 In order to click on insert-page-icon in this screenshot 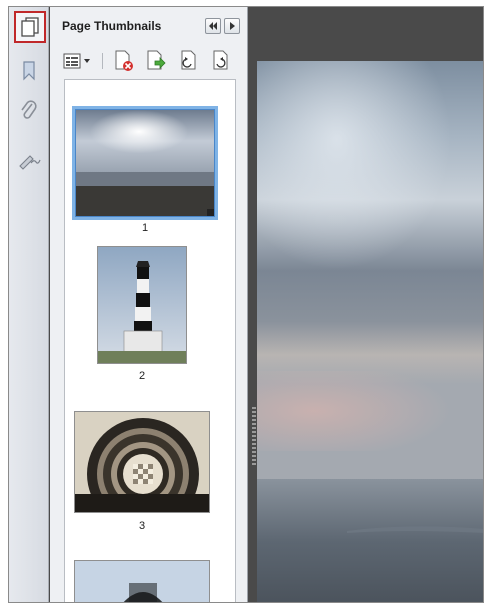, I will do `click(156, 60)`.